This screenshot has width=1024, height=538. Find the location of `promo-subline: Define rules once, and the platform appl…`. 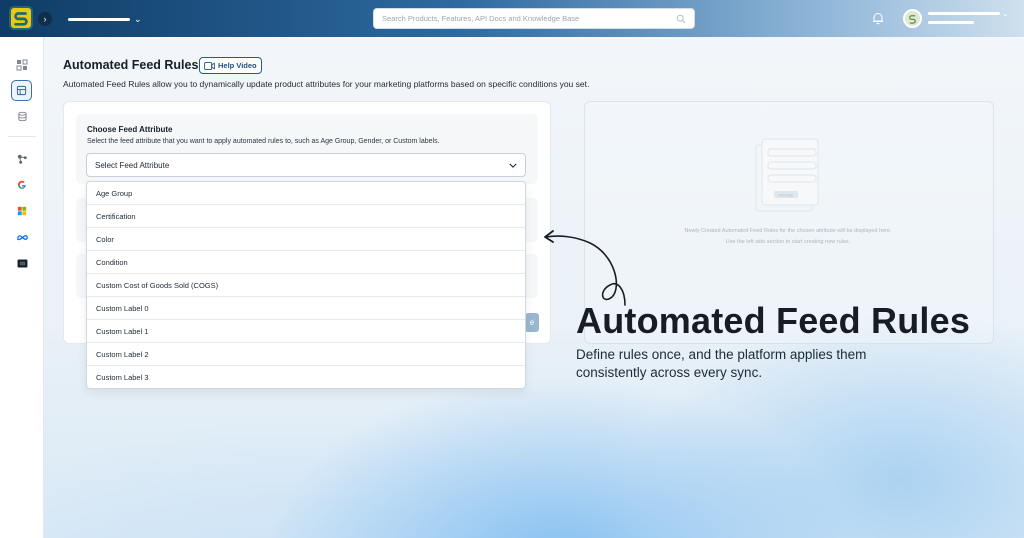

promo-subline: Define rules once, and the platform appl… is located at coordinates (721, 363).